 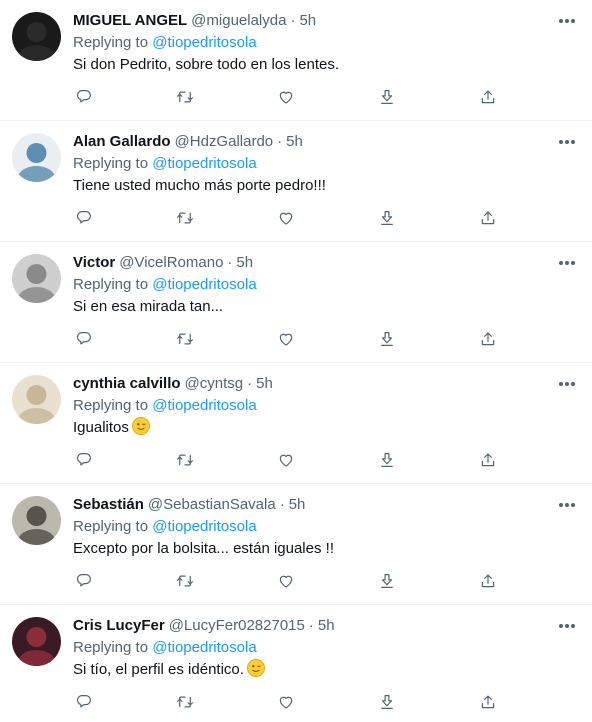 I want to click on user-handle: @LucyFer02827015, so click(x=237, y=625).